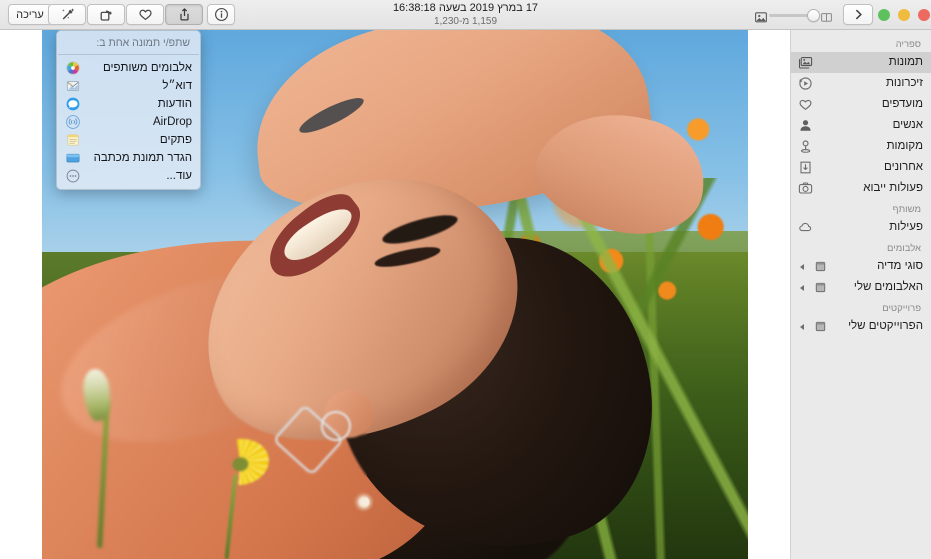 This screenshot has width=931, height=559. Describe the element at coordinates (861, 167) in the screenshot. I see `sidebar-item-recents: אחרונים` at that location.